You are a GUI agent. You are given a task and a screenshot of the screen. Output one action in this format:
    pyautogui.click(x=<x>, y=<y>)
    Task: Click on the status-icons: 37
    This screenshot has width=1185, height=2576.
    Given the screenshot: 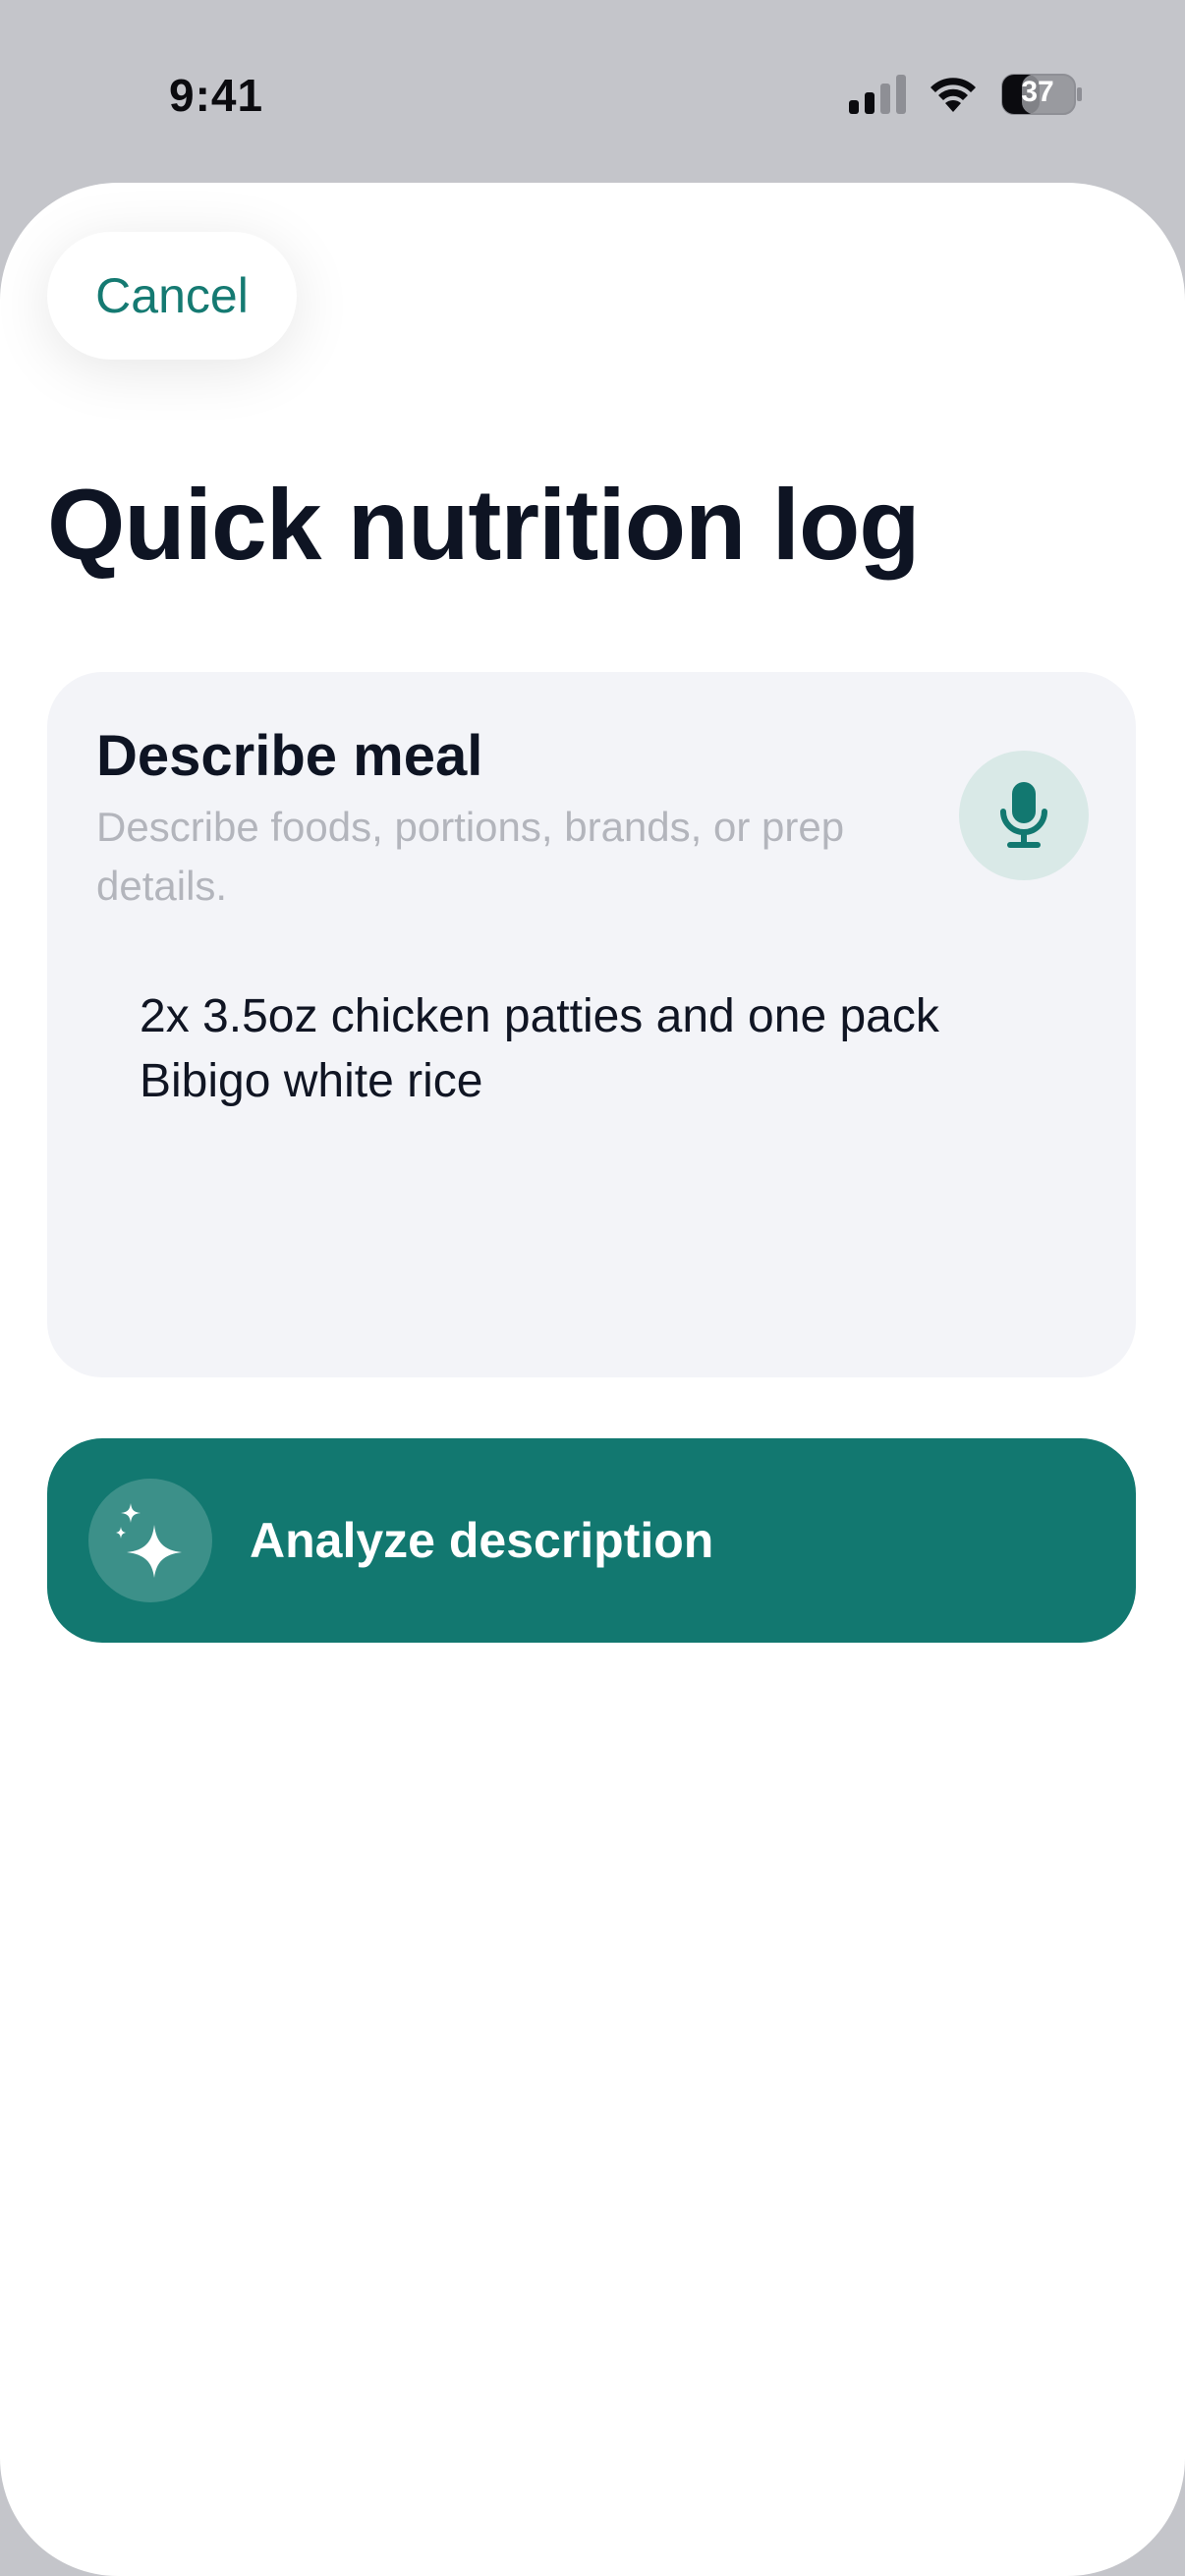 What is the action you would take?
    pyautogui.click(x=966, y=94)
    